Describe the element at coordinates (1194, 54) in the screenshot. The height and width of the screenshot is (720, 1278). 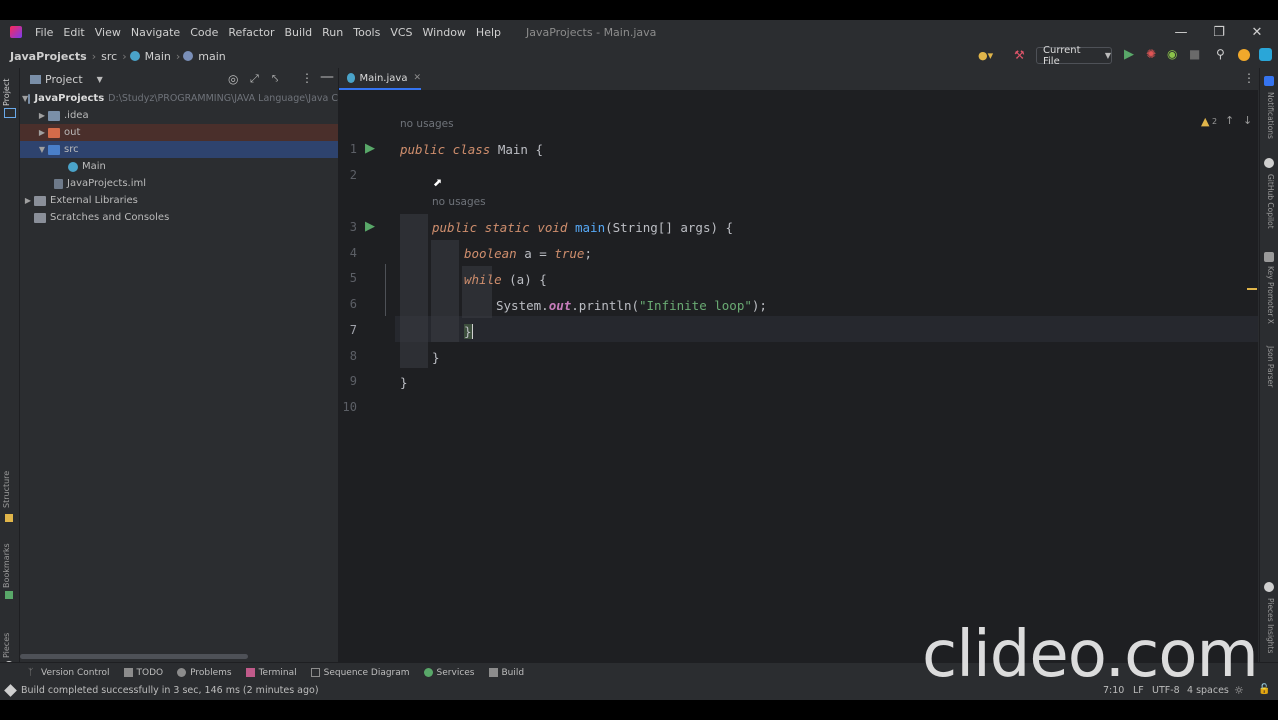
I see `stop-icon: ■` at that location.